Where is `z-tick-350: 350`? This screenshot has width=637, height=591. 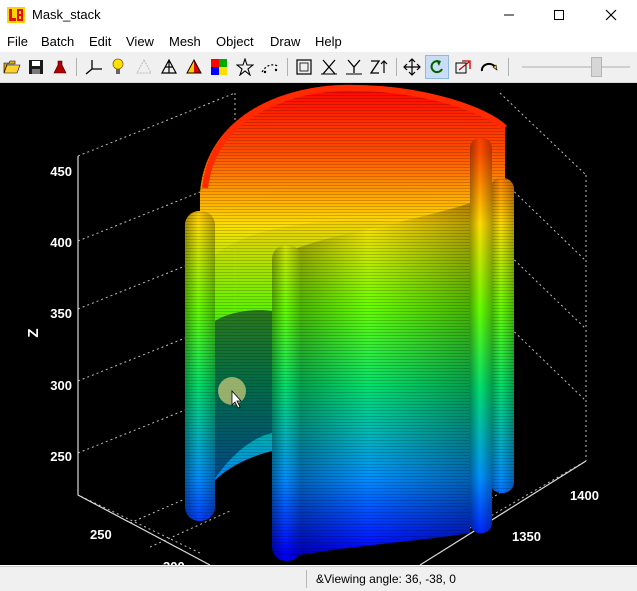 z-tick-350: 350 is located at coordinates (61, 313).